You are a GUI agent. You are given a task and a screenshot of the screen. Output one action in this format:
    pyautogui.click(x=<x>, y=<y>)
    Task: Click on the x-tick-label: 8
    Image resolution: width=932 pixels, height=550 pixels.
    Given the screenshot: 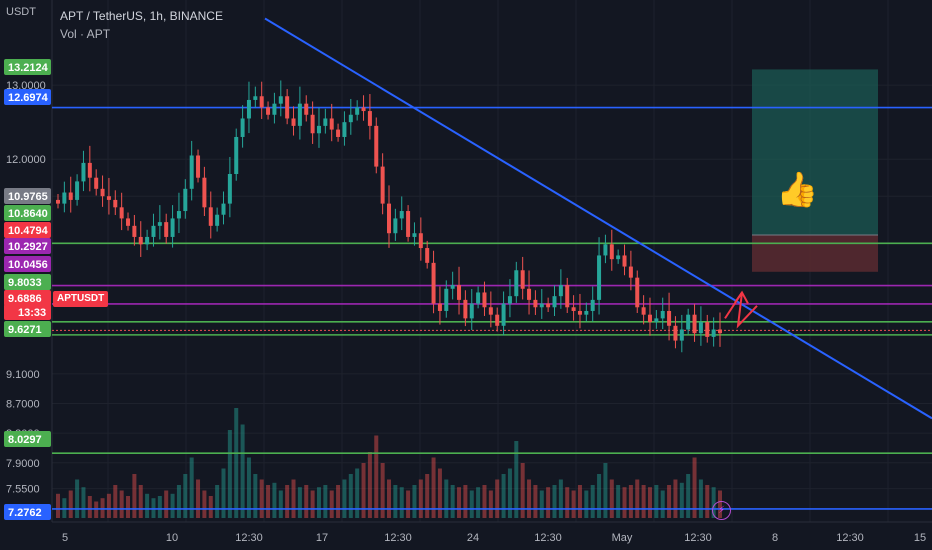 What is the action you would take?
    pyautogui.click(x=775, y=538)
    